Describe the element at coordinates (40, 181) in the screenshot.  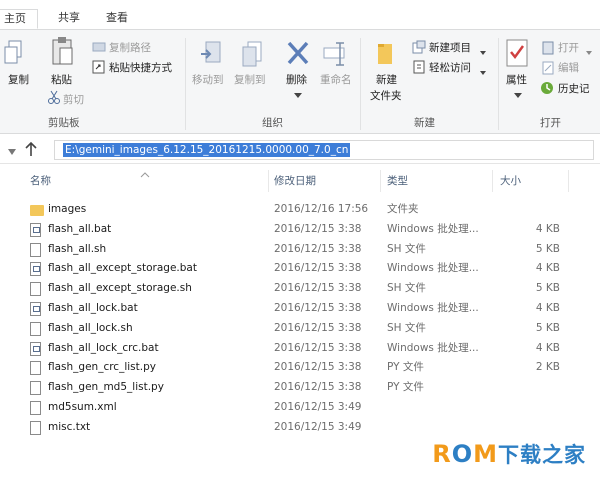
I see `column-header-name: 名称` at that location.